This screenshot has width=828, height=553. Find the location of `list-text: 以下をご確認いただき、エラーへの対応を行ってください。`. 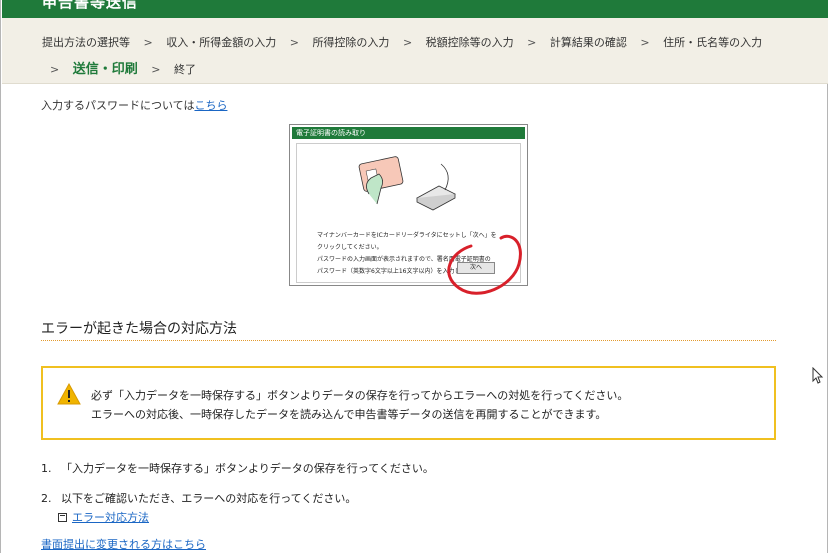

list-text: 以下をご確認いただき、エラーへの対応を行ってください。 is located at coordinates (209, 498).